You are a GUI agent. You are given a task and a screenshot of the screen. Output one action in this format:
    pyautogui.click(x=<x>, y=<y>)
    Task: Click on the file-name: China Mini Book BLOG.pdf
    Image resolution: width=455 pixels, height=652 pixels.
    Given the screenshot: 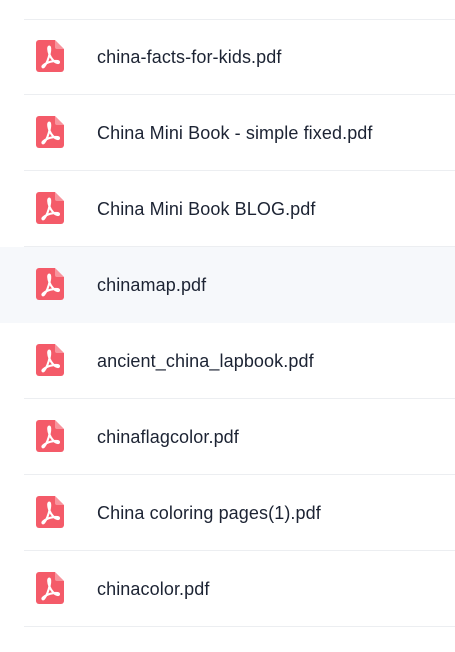 What is the action you would take?
    pyautogui.click(x=206, y=209)
    